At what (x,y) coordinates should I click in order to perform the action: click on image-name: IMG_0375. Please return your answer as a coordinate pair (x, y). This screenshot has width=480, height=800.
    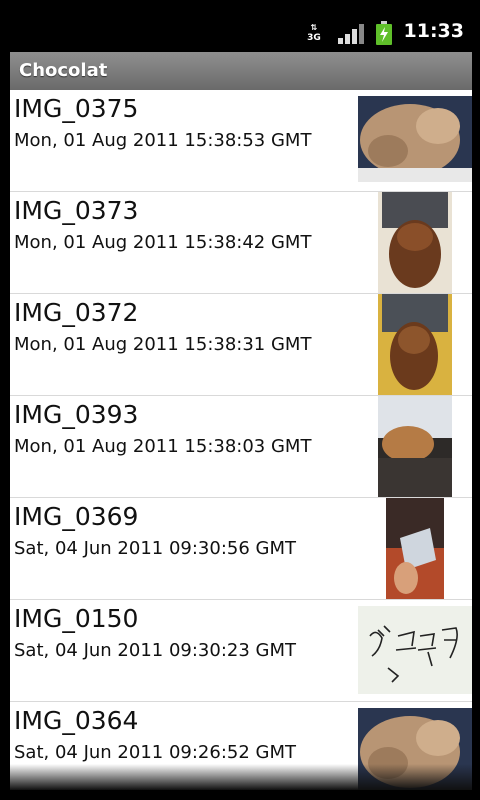
    Looking at the image, I should click on (76, 108).